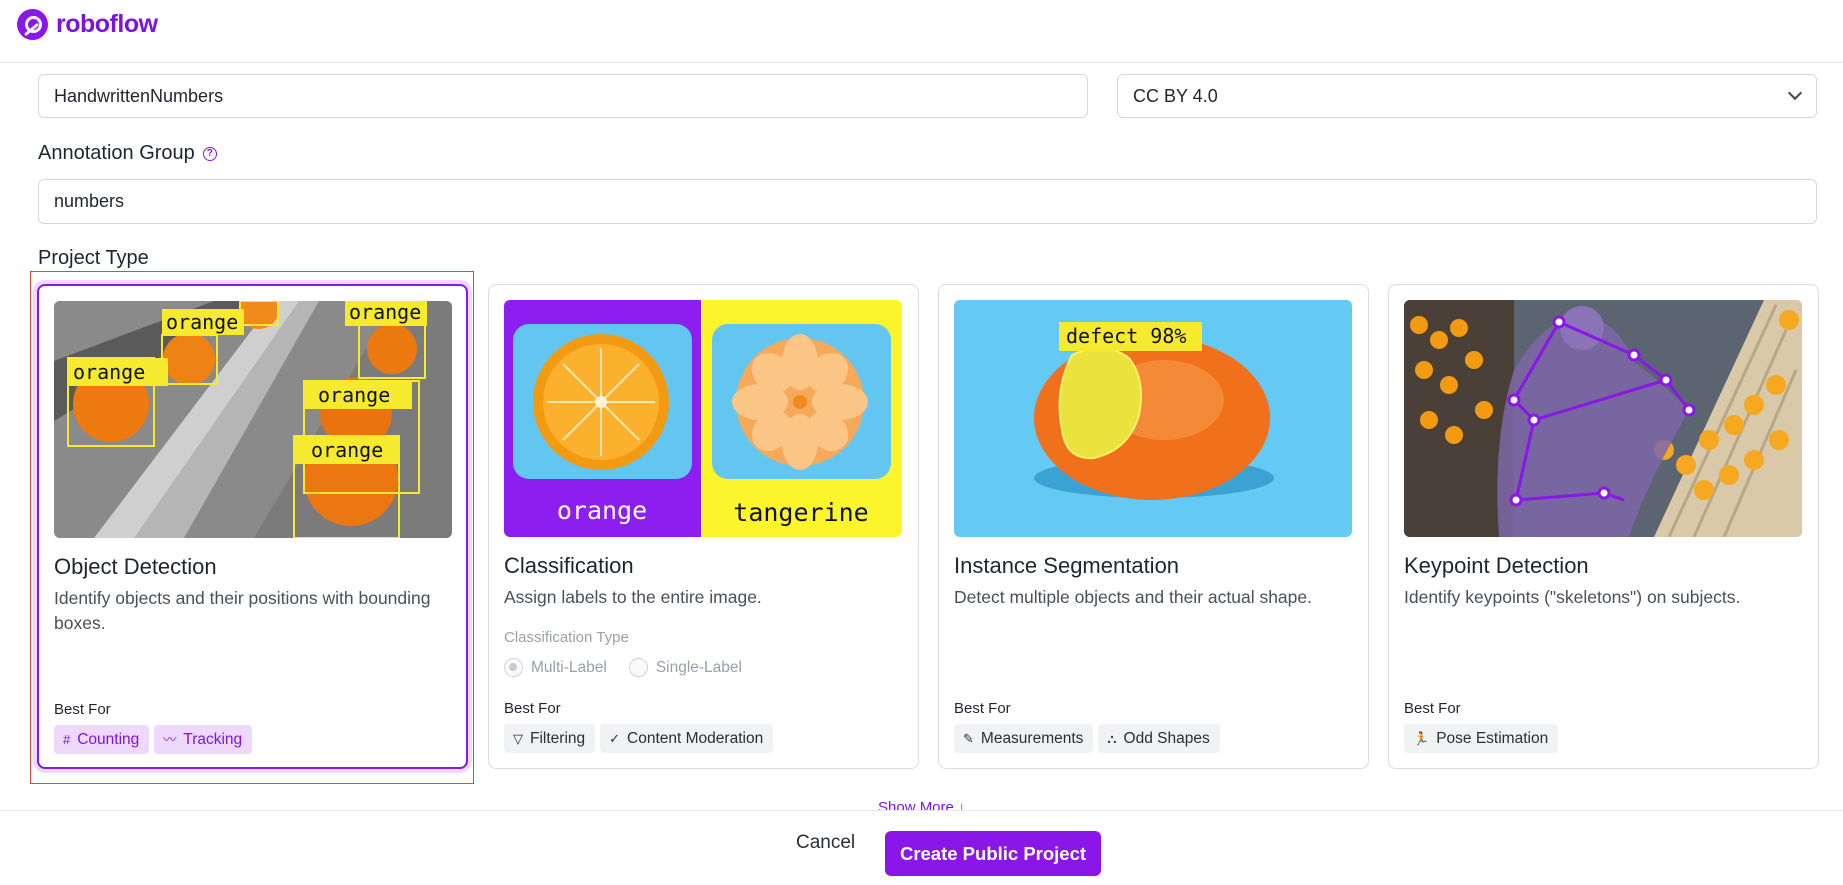  What do you see at coordinates (1421, 738) in the screenshot?
I see `person-running-icon: 🏃` at bounding box center [1421, 738].